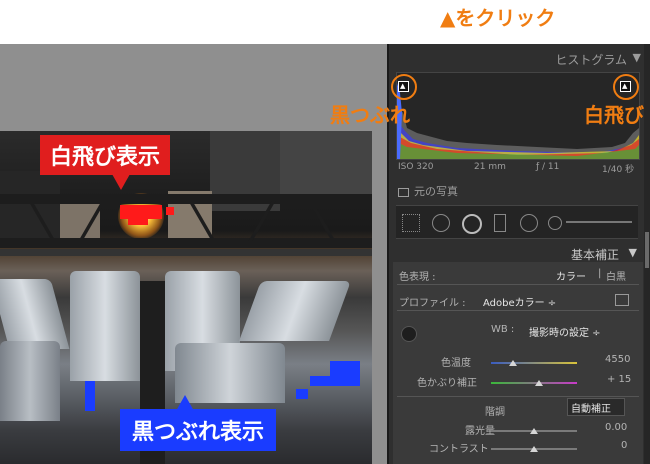 Image resolution: width=650 pixels, height=464 pixels. I want to click on panel-scroll-thumb, so click(647, 250).